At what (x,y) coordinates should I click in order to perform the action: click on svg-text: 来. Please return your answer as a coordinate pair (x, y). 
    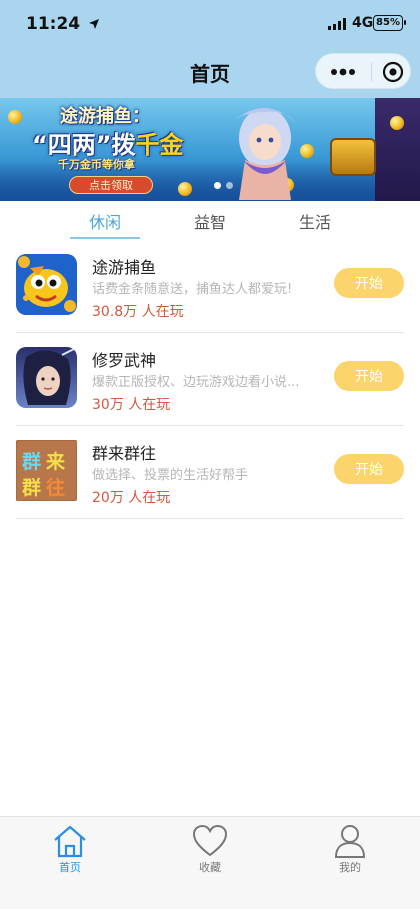
    Looking at the image, I should click on (55, 462).